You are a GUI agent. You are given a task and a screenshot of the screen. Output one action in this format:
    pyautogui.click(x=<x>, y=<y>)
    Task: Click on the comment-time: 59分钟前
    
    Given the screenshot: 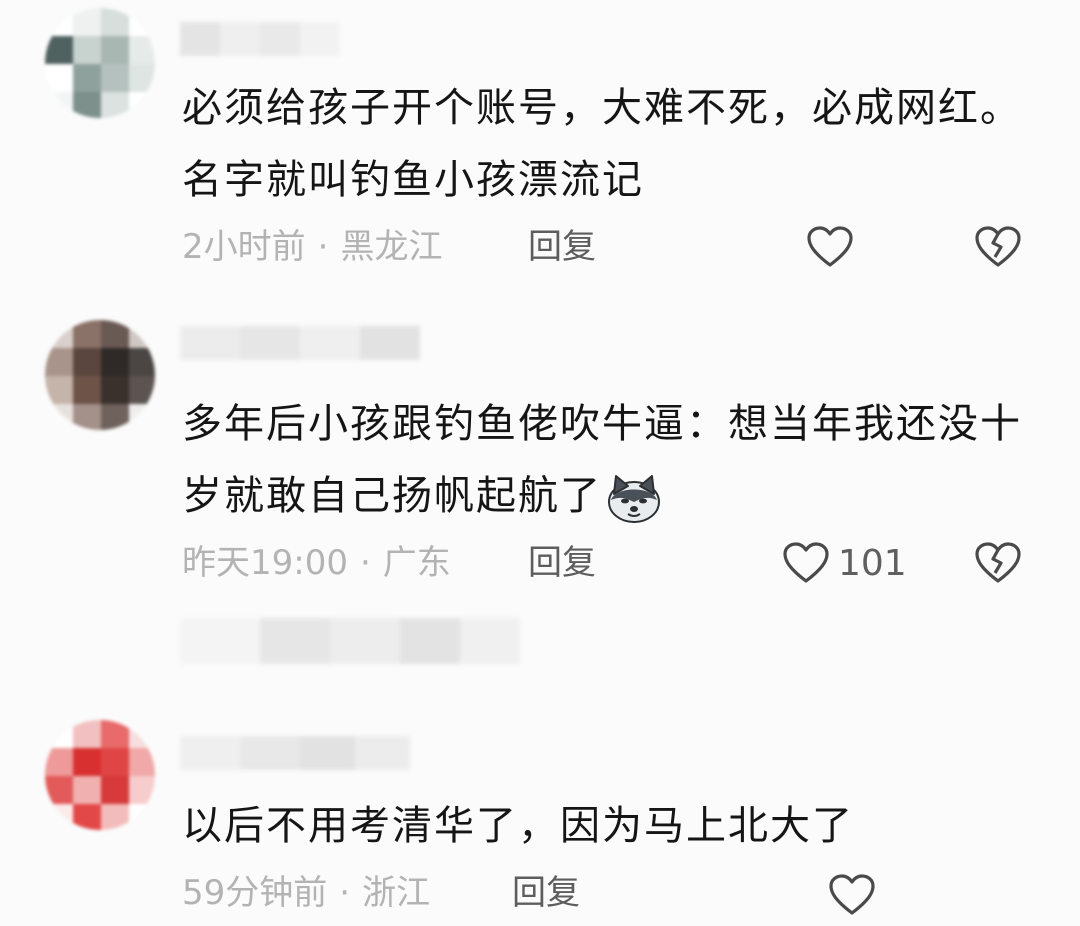 What is the action you would take?
    pyautogui.click(x=255, y=893)
    